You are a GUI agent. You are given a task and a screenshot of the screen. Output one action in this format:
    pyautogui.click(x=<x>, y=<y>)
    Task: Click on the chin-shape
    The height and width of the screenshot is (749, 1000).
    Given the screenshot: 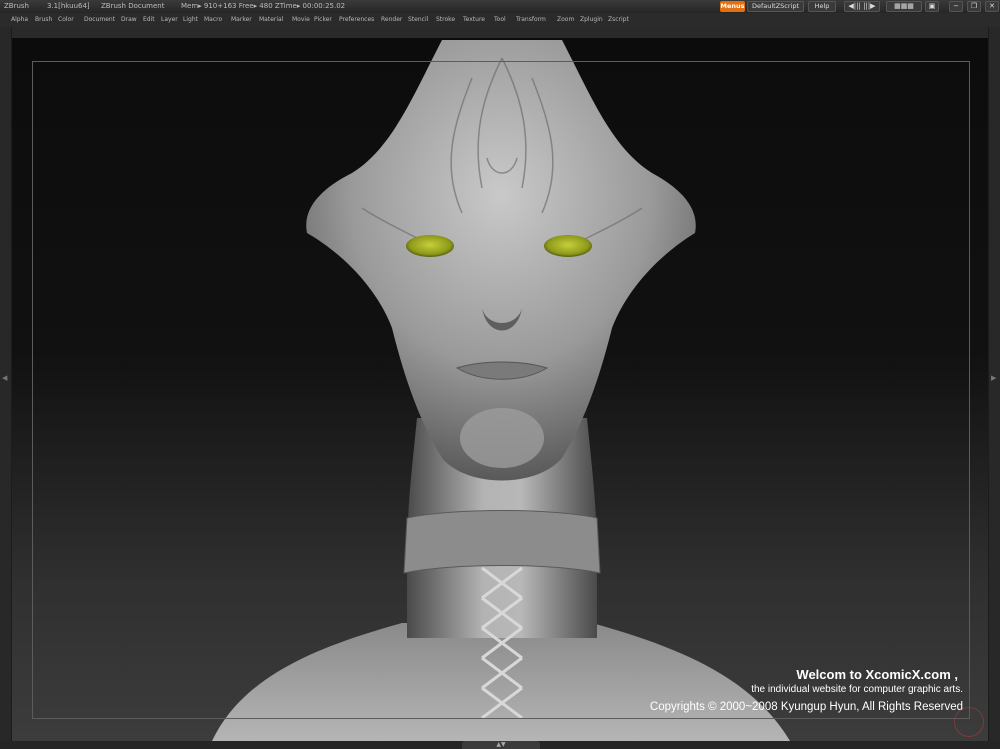 What is the action you would take?
    pyautogui.click(x=502, y=438)
    